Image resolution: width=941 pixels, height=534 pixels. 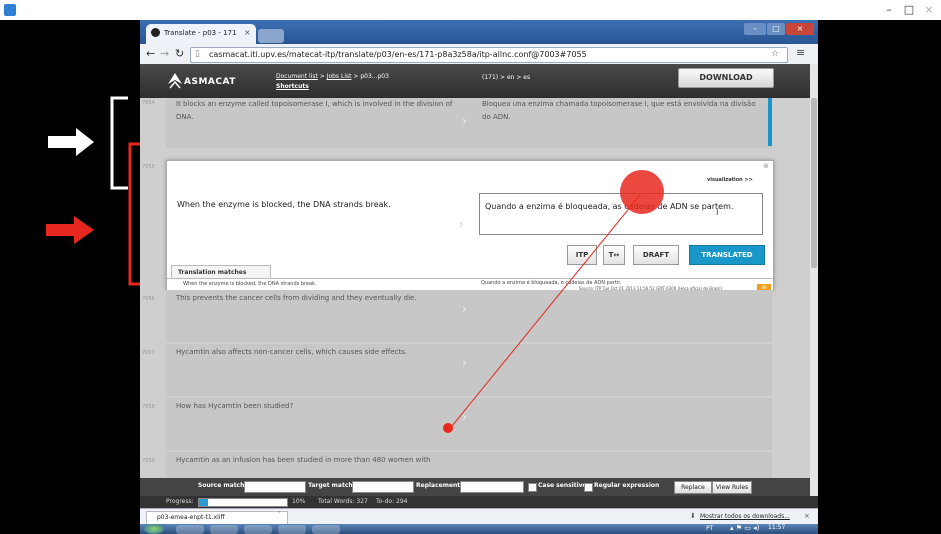 What do you see at coordinates (206, 82) in the screenshot?
I see `casmacat-logo: ASMACAT` at bounding box center [206, 82].